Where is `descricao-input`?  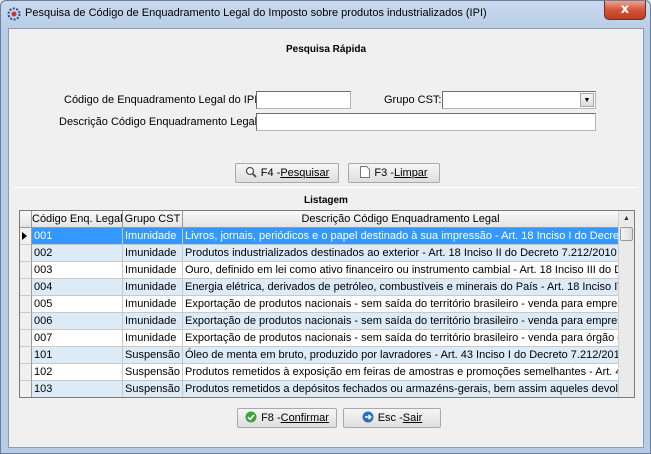
descricao-input is located at coordinates (426, 122).